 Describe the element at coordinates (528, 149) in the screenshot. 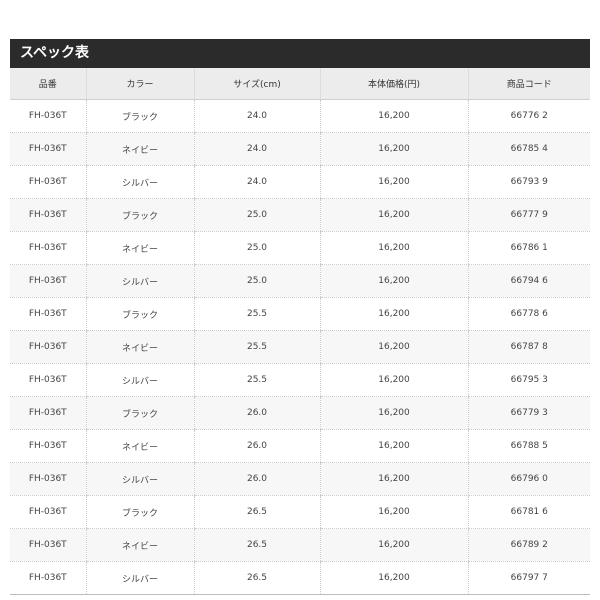

I see `cell-product-code: 66785 4` at that location.